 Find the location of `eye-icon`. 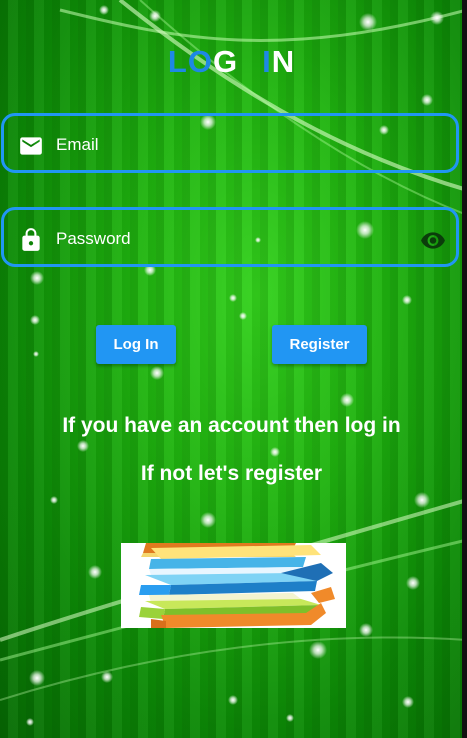

eye-icon is located at coordinates (433, 240).